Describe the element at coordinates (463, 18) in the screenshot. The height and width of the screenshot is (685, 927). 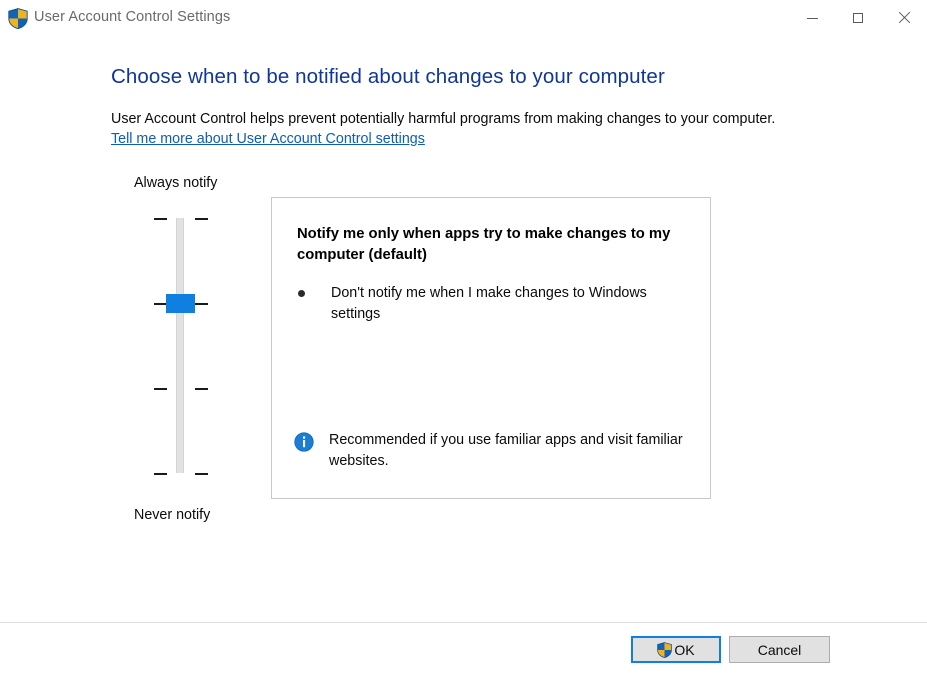
I see `title-bar: User Account Control Settings` at that location.